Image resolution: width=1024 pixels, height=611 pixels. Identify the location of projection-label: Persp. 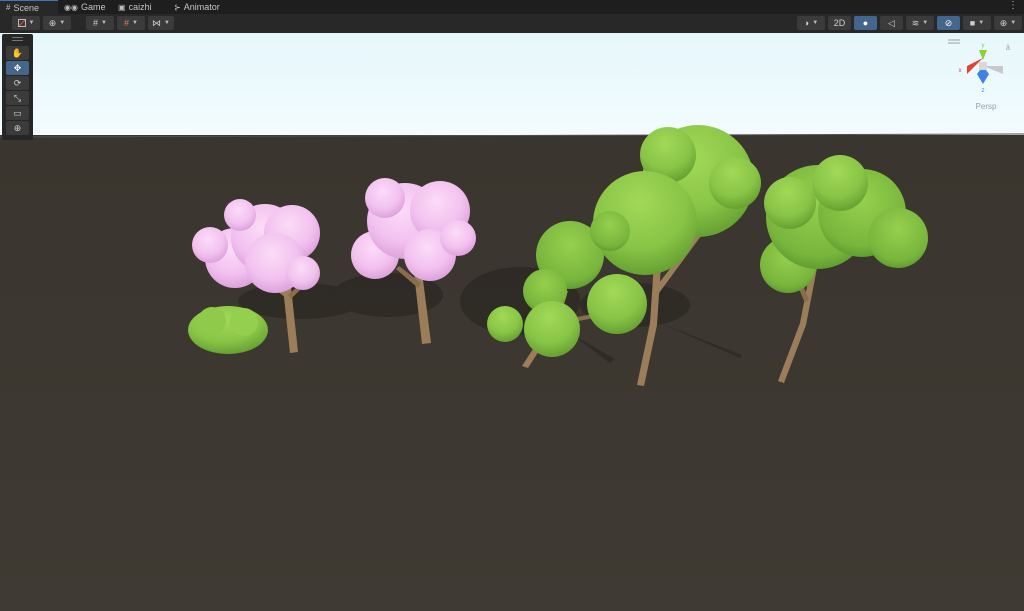
(986, 106).